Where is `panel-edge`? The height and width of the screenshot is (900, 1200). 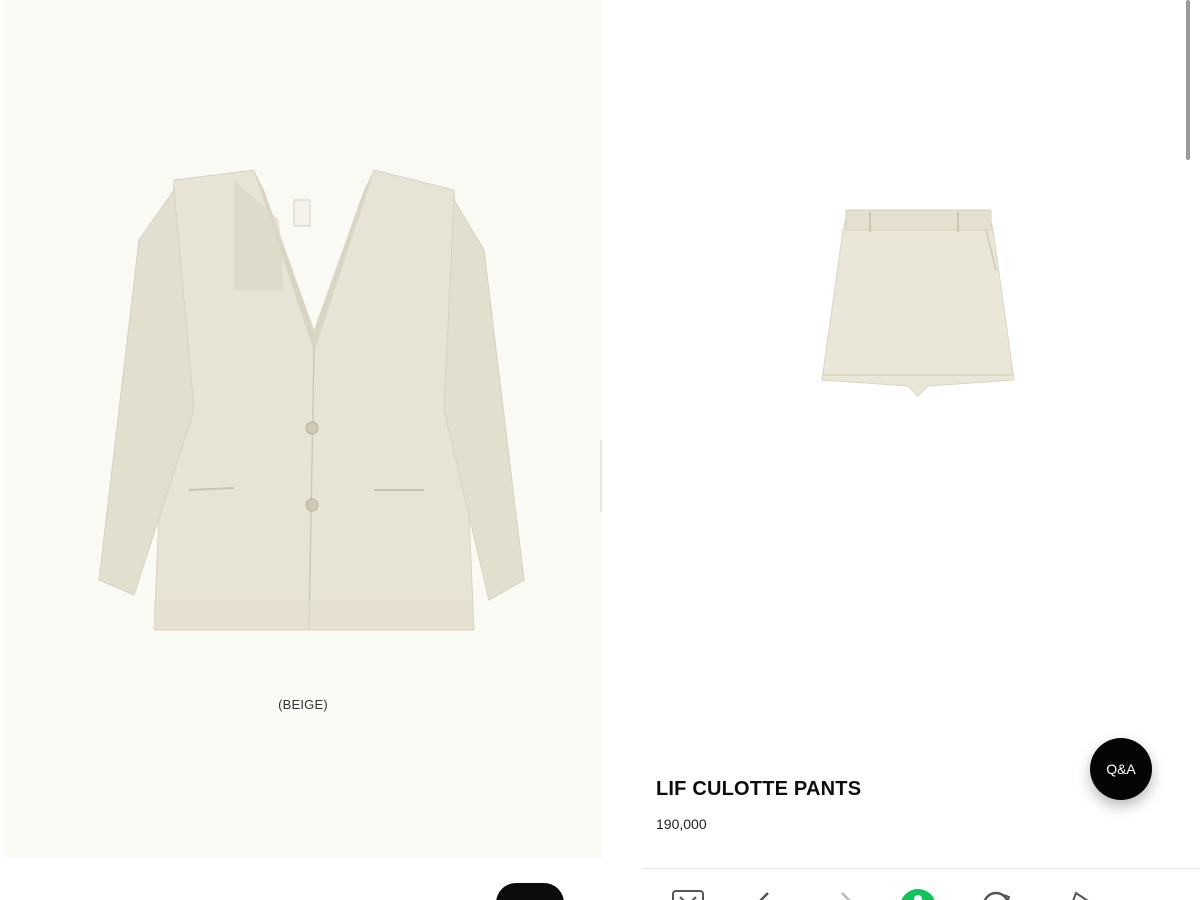
panel-edge is located at coordinates (601, 476).